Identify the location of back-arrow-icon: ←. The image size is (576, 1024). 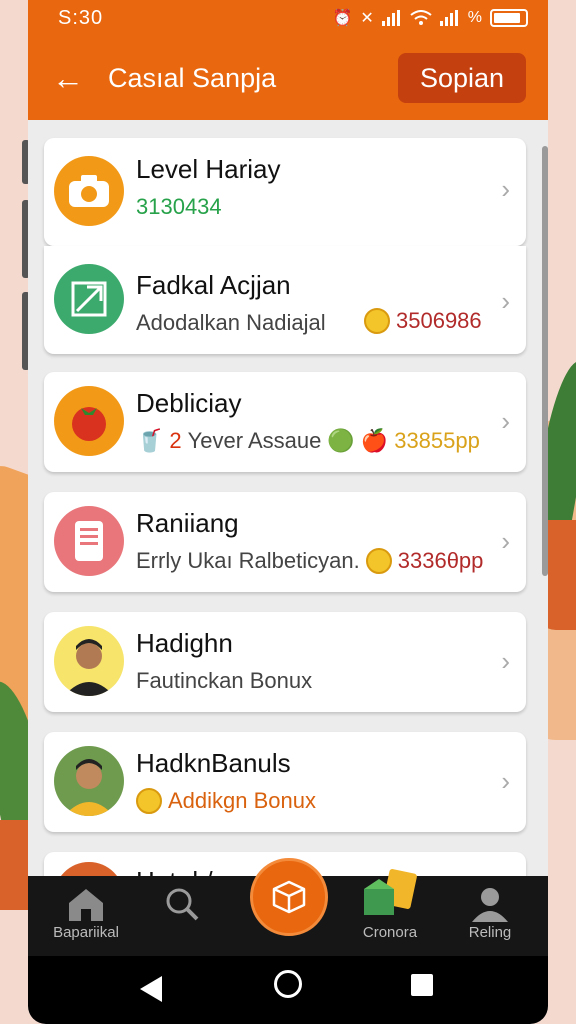
(68, 78).